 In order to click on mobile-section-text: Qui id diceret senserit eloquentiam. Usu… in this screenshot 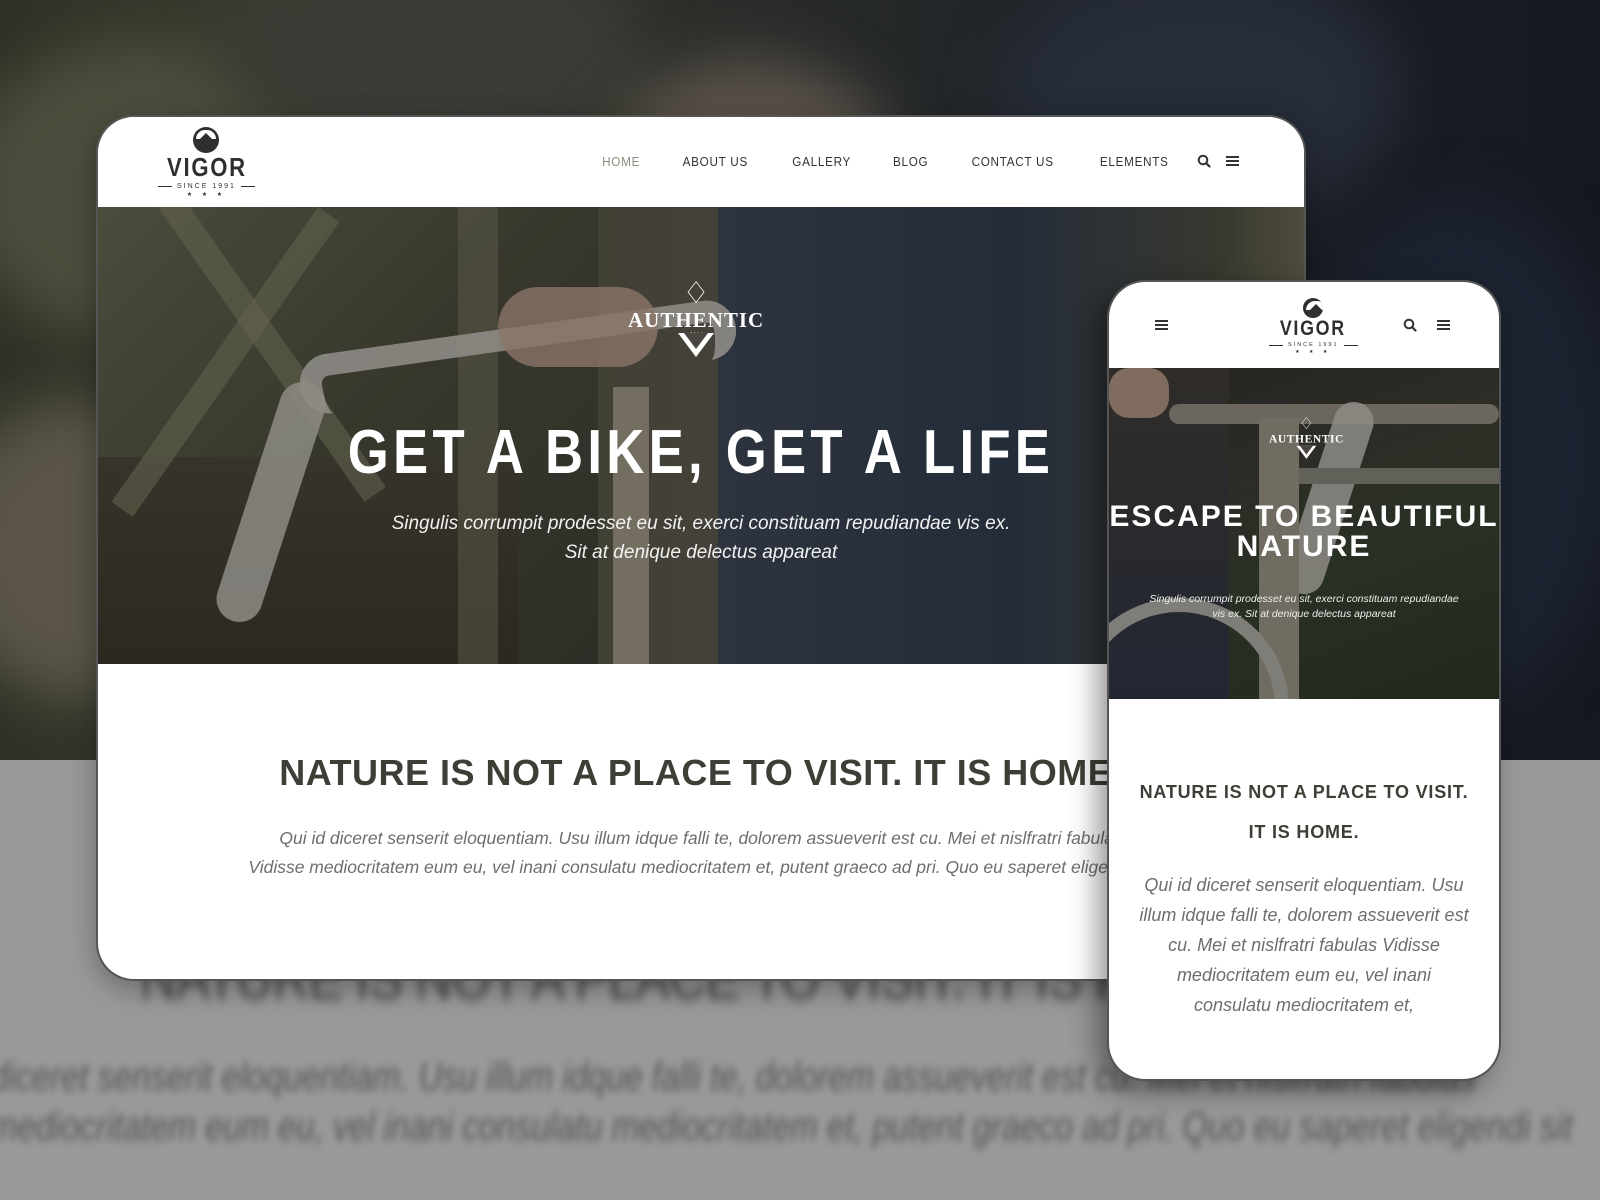, I will do `click(1304, 945)`.